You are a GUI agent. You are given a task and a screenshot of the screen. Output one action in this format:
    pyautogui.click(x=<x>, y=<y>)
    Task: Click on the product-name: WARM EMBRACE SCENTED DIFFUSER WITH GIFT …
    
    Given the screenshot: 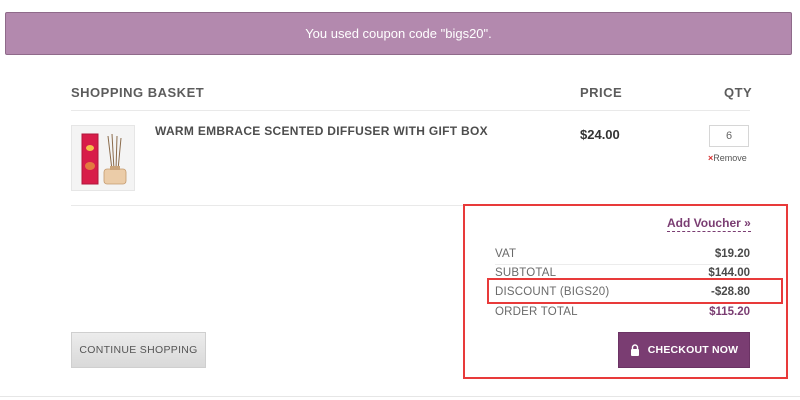 What is the action you would take?
    pyautogui.click(x=321, y=131)
    